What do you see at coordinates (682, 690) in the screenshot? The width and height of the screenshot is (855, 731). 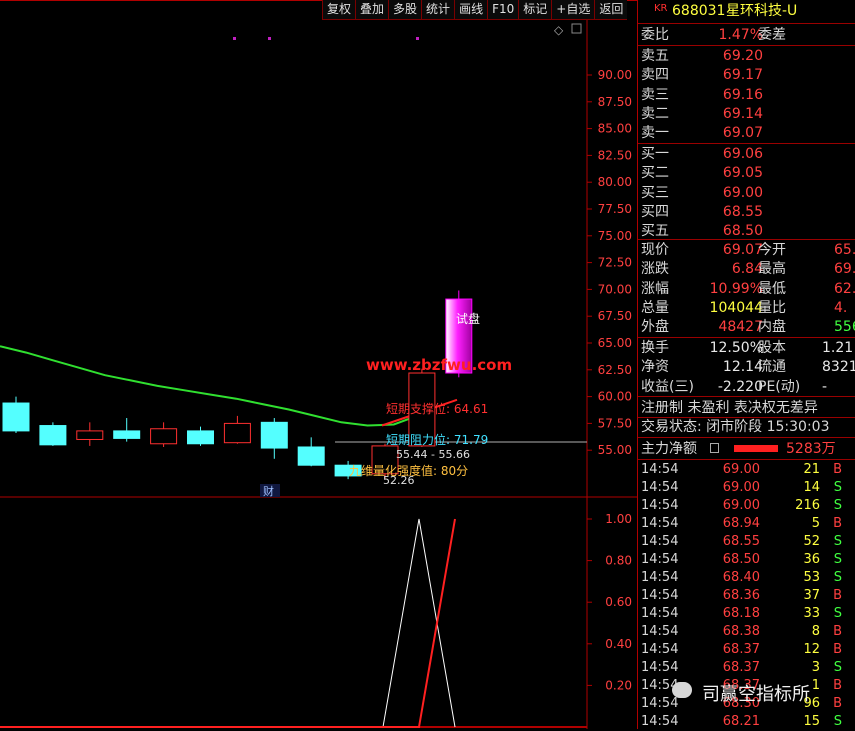 I see `wechat-icon` at bounding box center [682, 690].